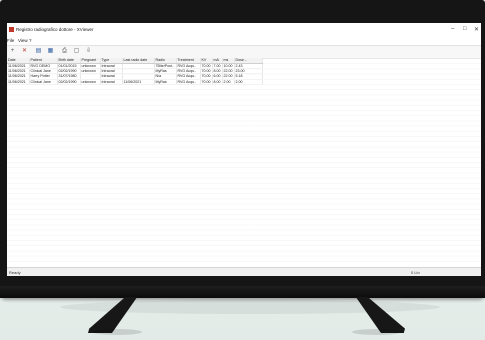 Image resolution: width=485 pixels, height=340 pixels. What do you see at coordinates (415, 272) in the screenshot?
I see `status-count: 0 Lin` at bounding box center [415, 272].